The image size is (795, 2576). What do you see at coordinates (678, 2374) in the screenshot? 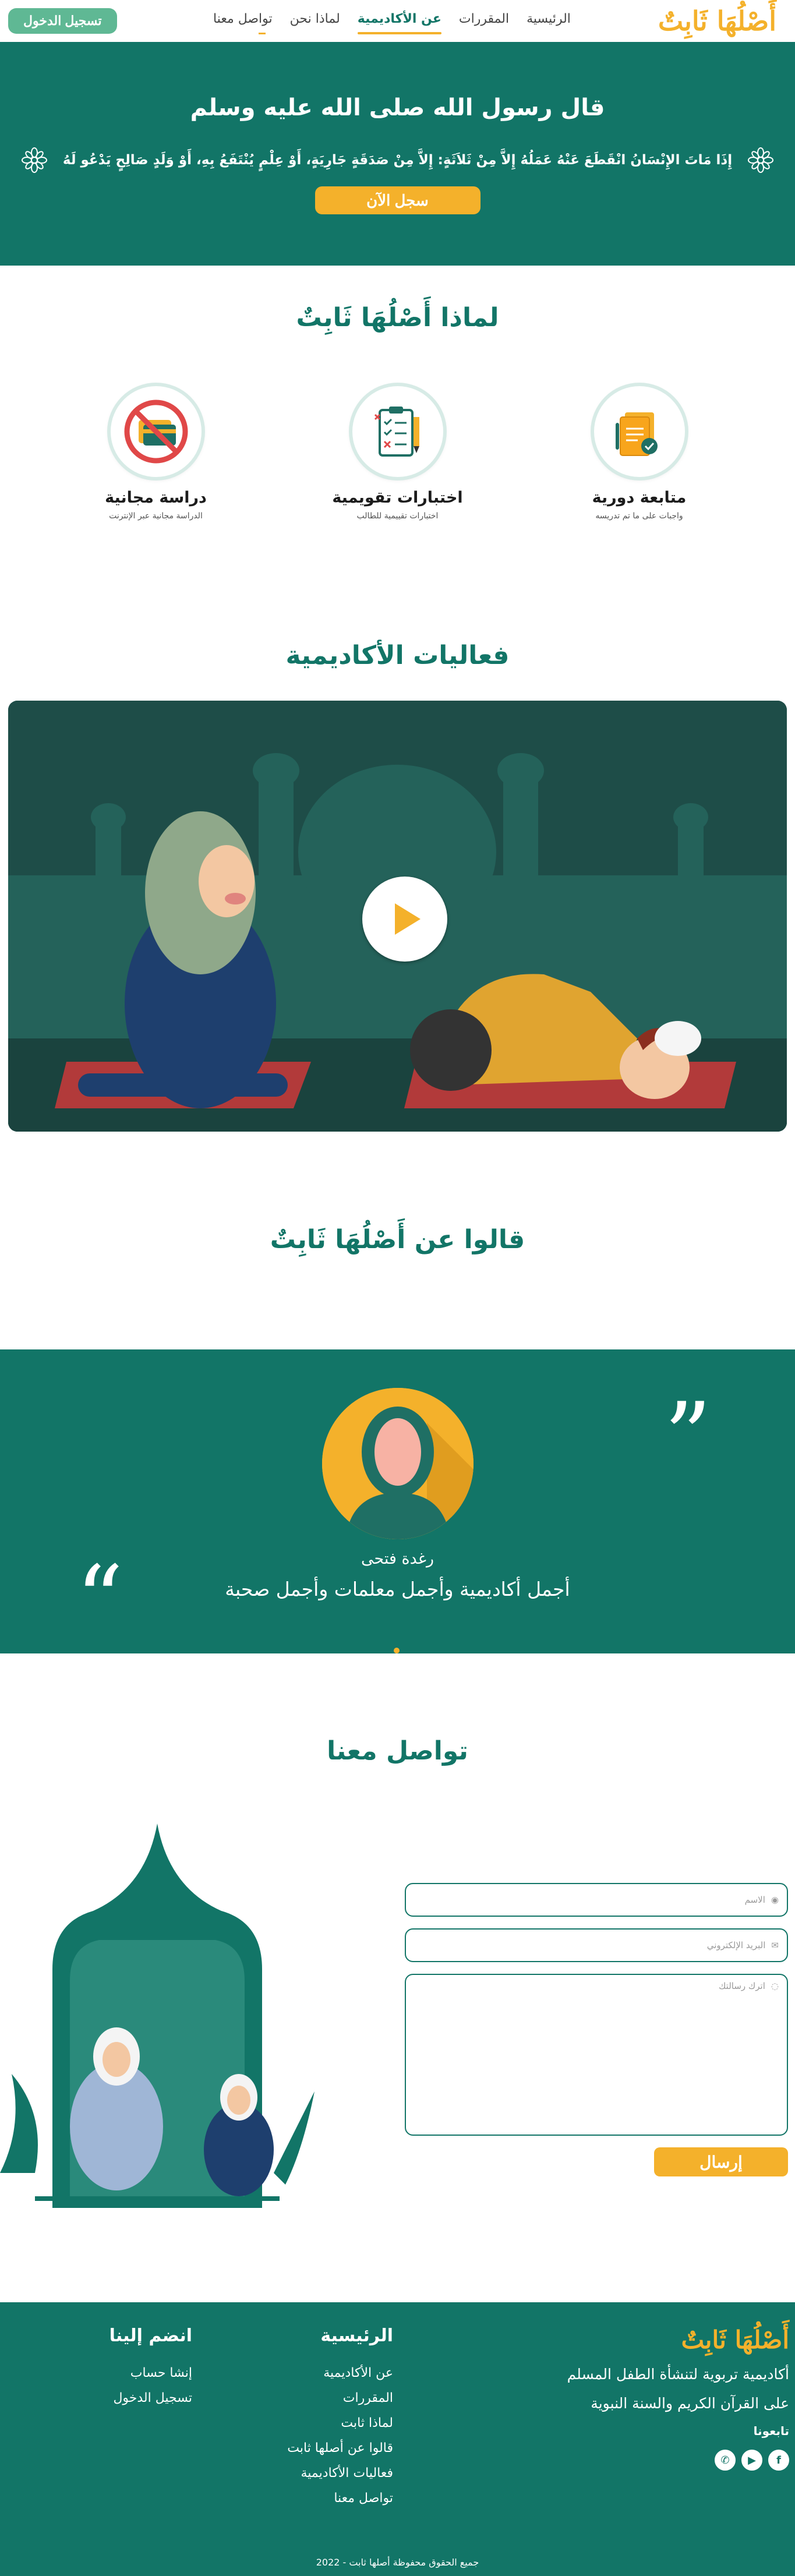
I see `footer-about-line1: أكاديمية تربوية لتنشأة الطفل المسلم` at bounding box center [678, 2374].